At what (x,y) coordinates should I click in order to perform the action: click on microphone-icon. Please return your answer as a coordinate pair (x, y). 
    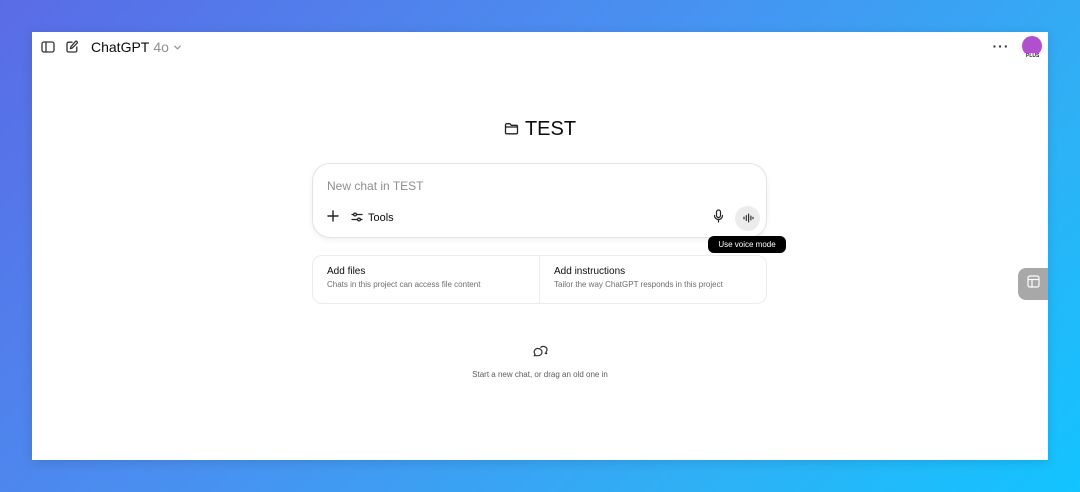
    Looking at the image, I should click on (718, 218).